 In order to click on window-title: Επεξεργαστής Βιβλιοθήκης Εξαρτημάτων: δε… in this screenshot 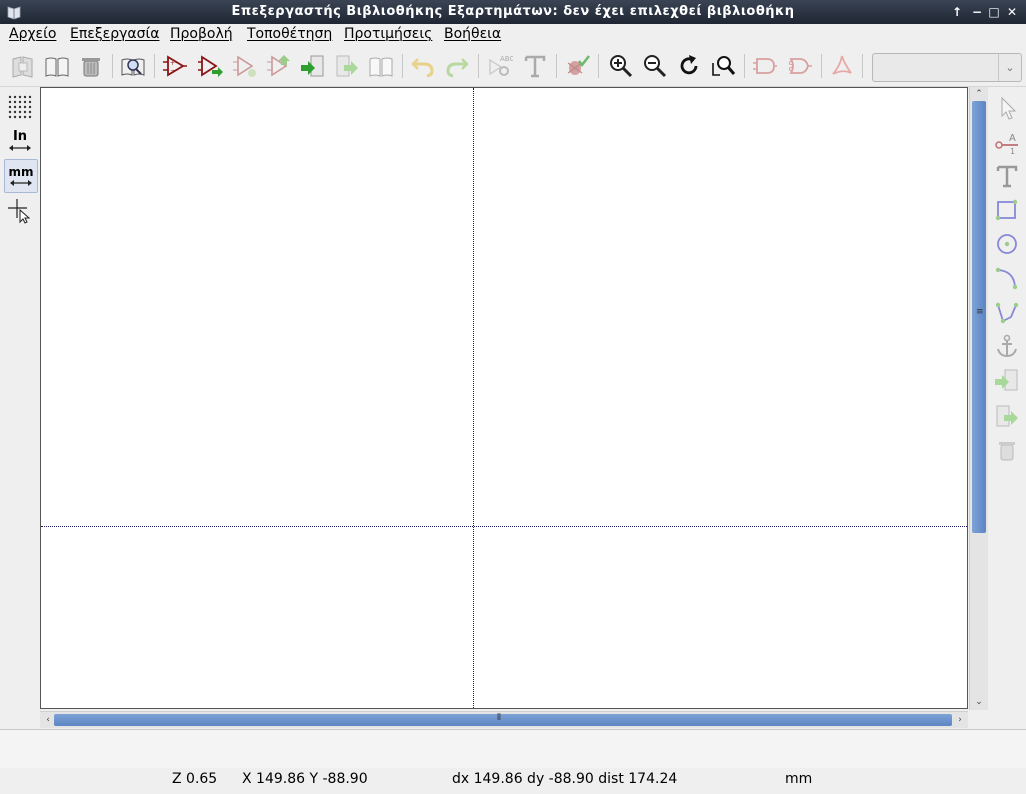, I will do `click(513, 11)`.